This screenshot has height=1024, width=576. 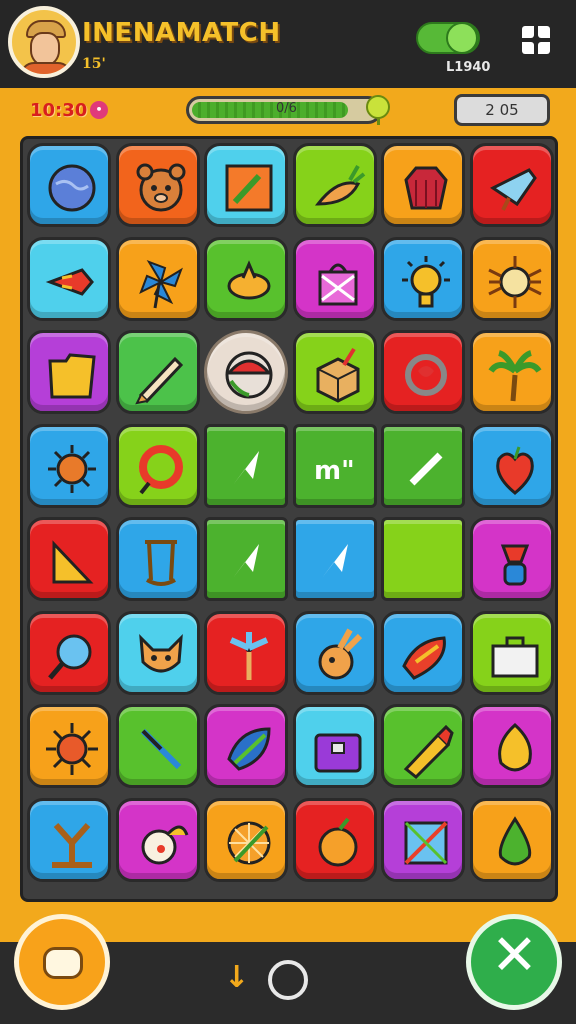 I want to click on close-x-icon: ✕, so click(x=514, y=955).